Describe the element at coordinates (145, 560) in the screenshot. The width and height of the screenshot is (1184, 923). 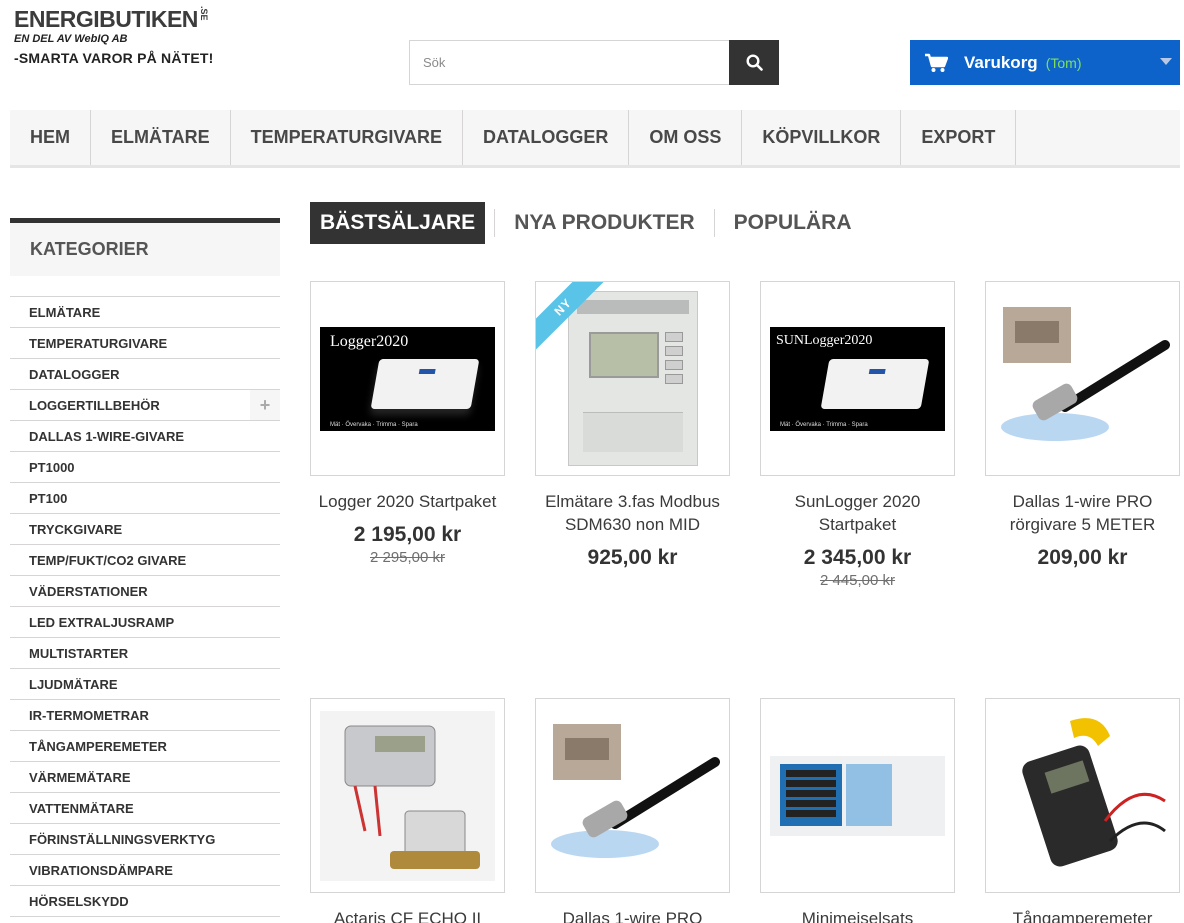
I see `category-item: TEMP/FUKT/CO2 GIVARE` at that location.